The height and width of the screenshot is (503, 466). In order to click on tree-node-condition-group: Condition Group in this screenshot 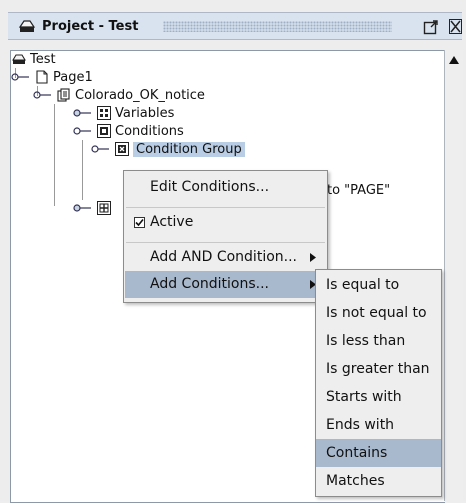, I will do `click(168, 150)`.